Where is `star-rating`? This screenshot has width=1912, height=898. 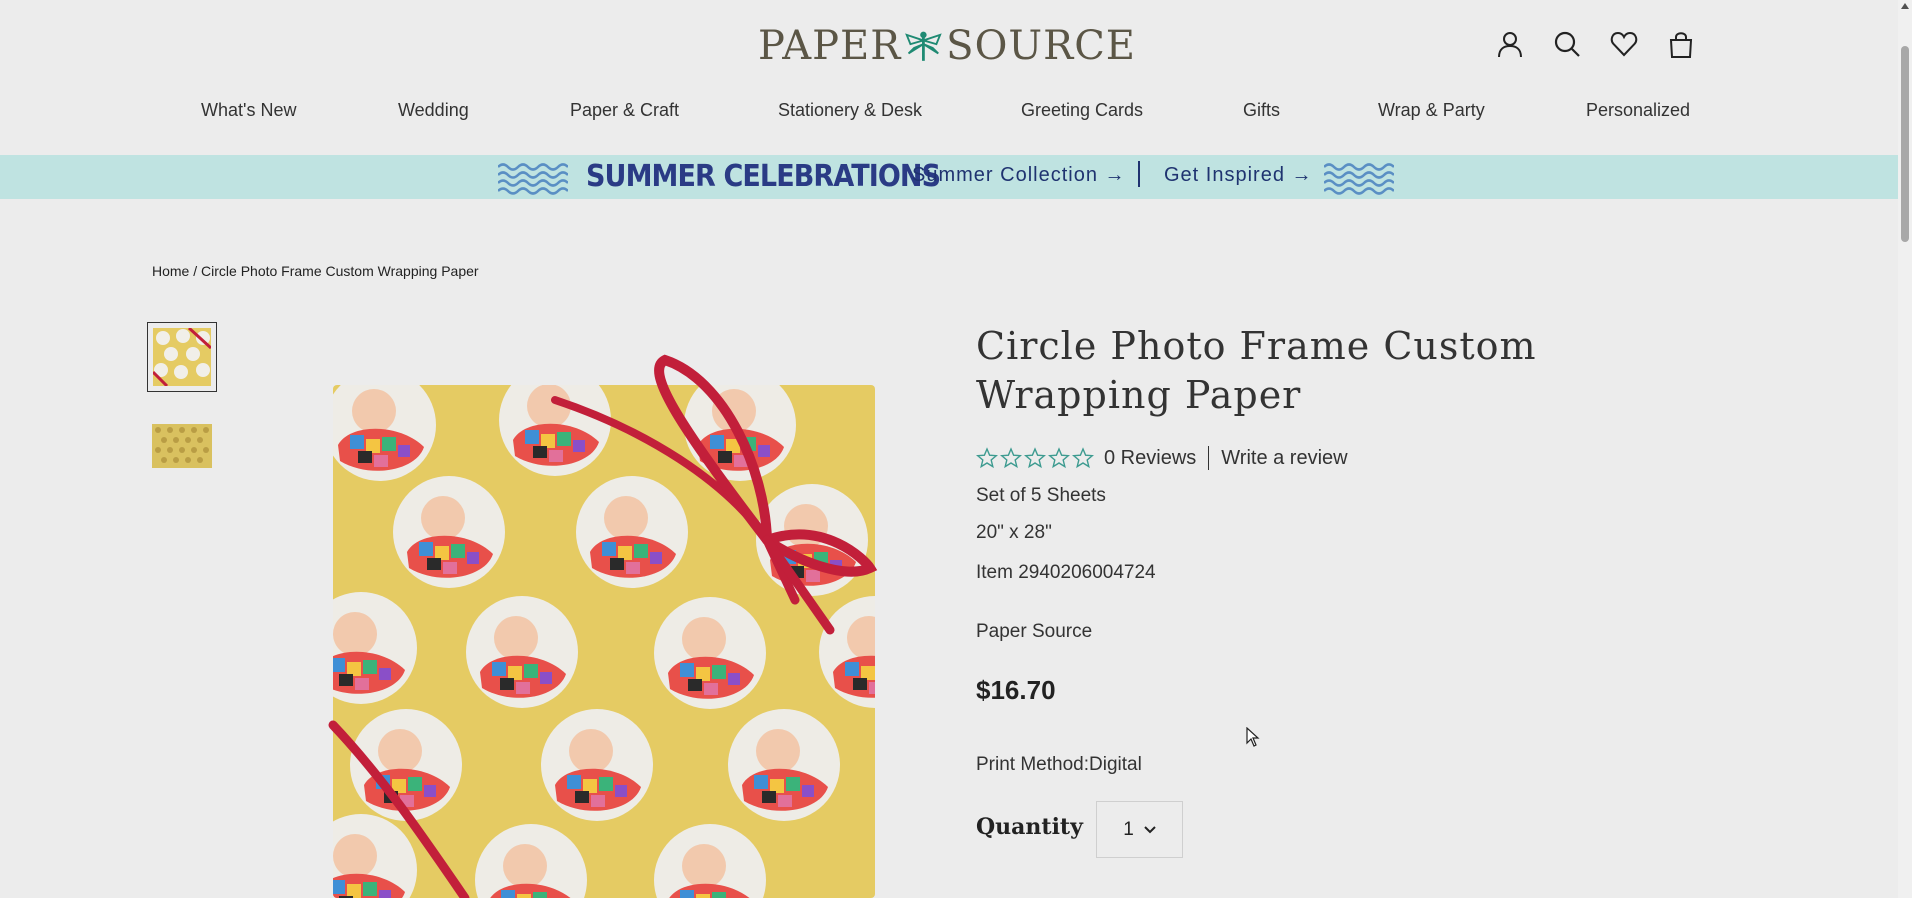
star-rating is located at coordinates (1035, 458).